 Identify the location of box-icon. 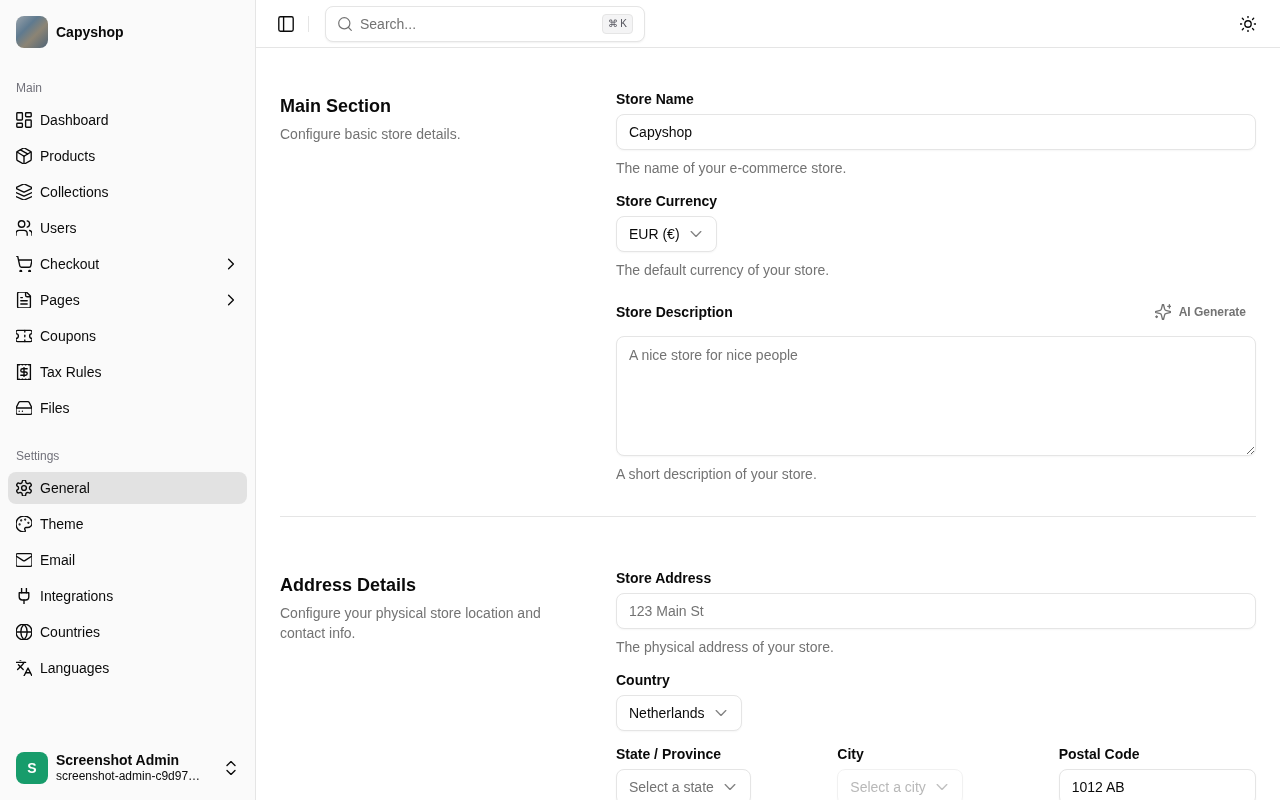
(24, 156).